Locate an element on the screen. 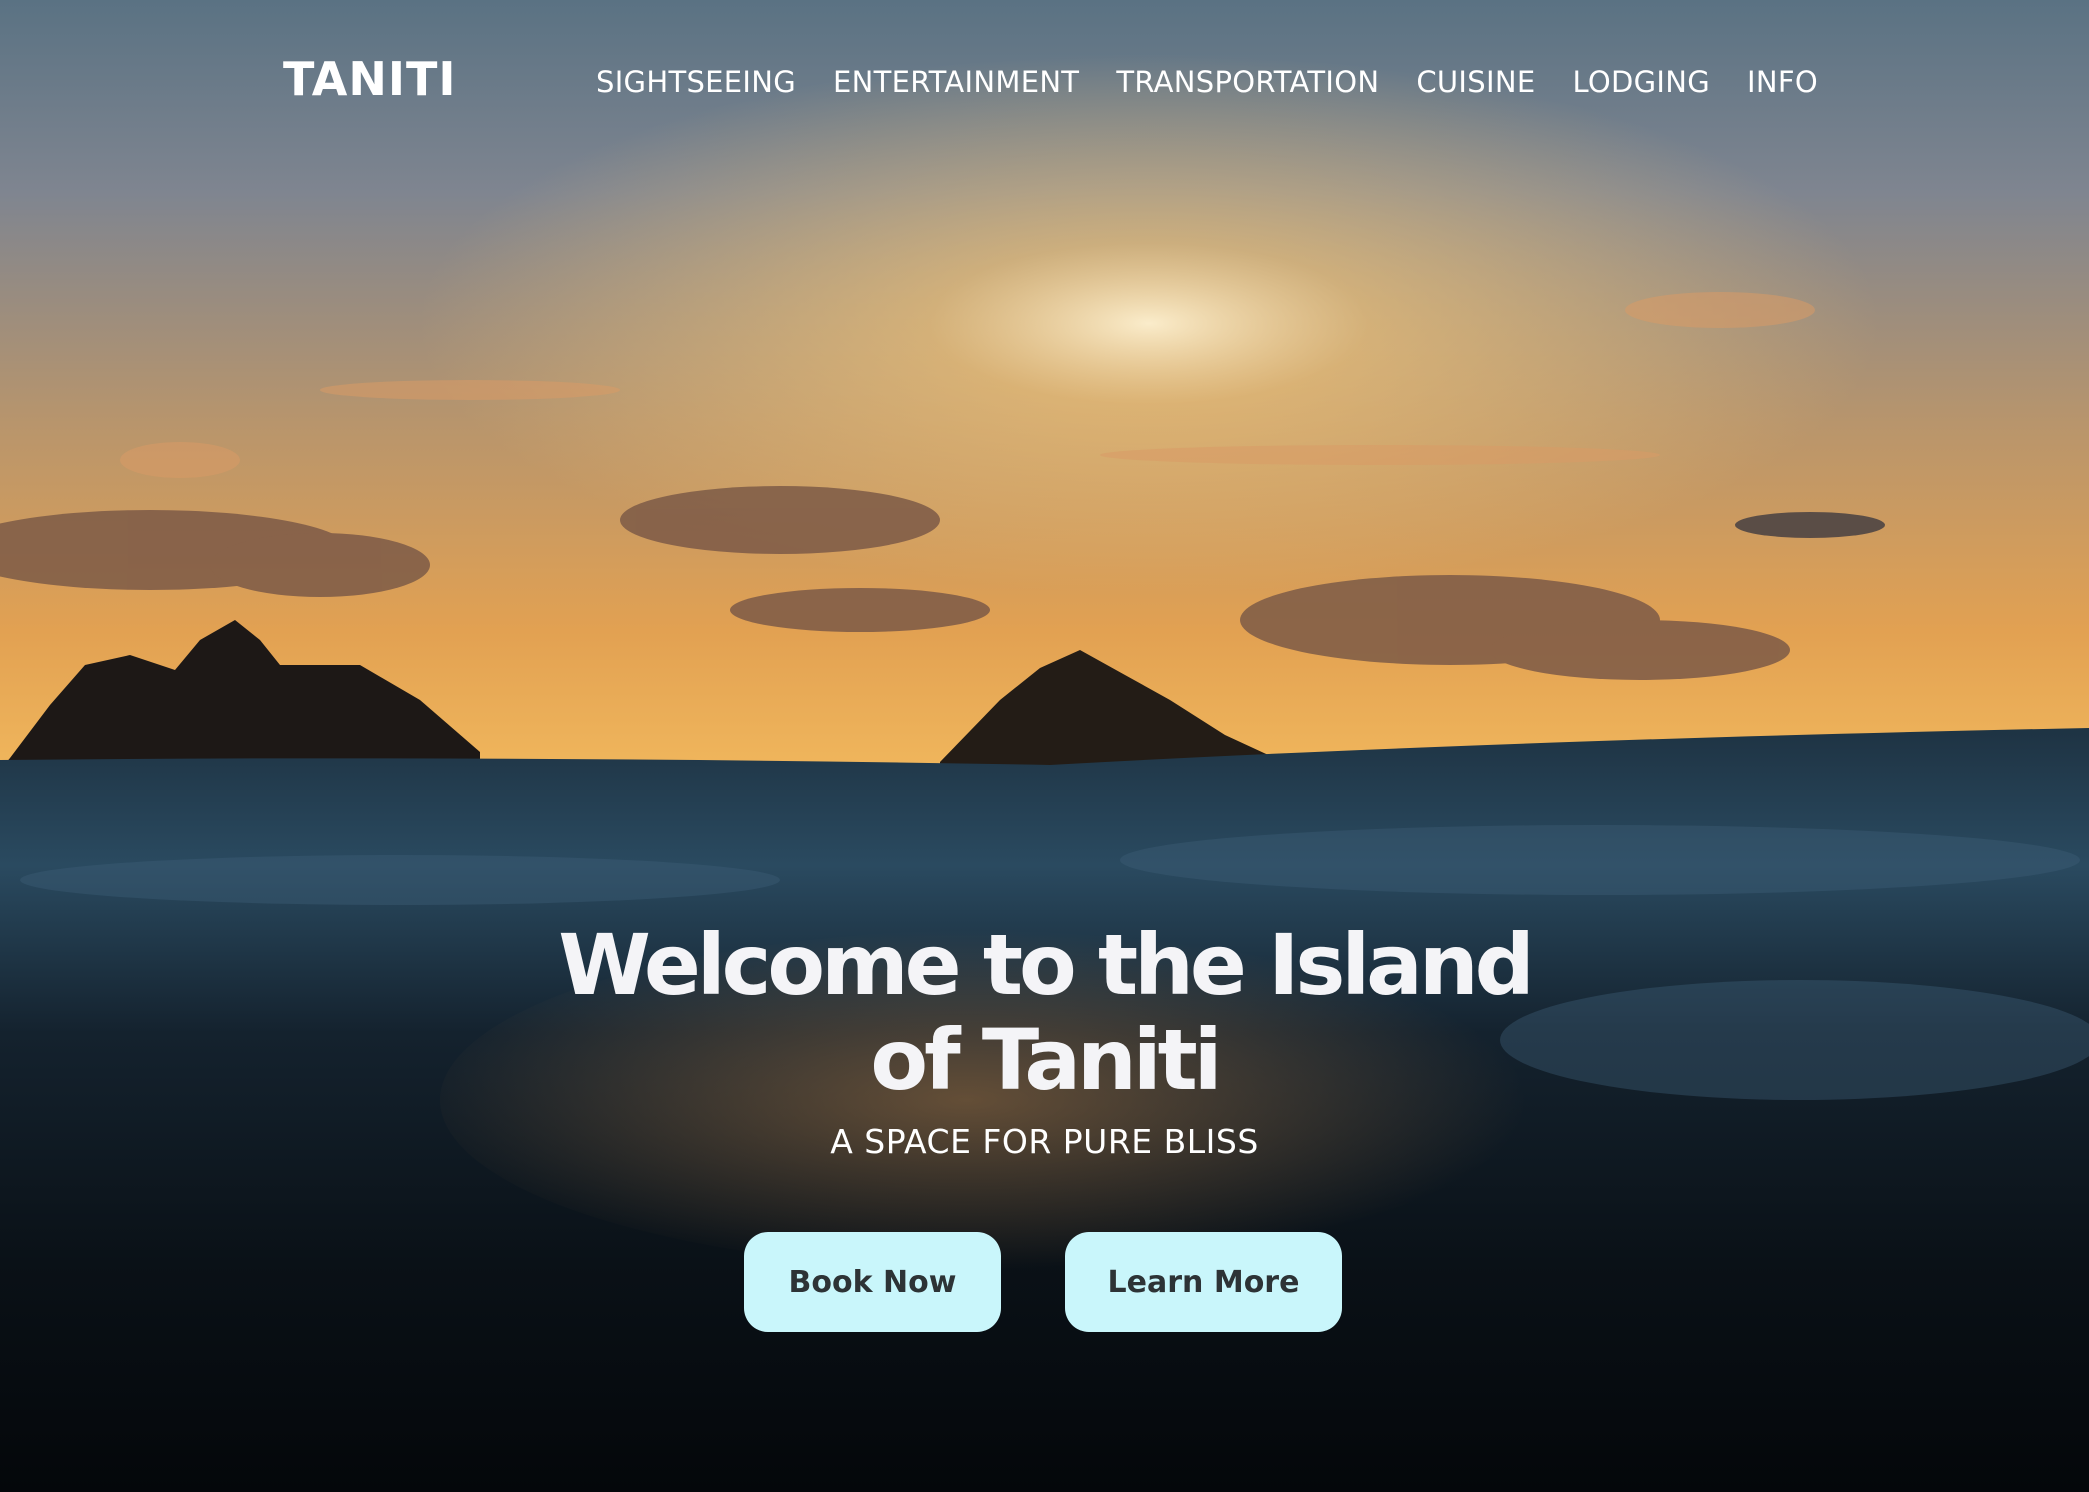 This screenshot has width=2089, height=1492. nav-item-info: INFO is located at coordinates (1782, 84).